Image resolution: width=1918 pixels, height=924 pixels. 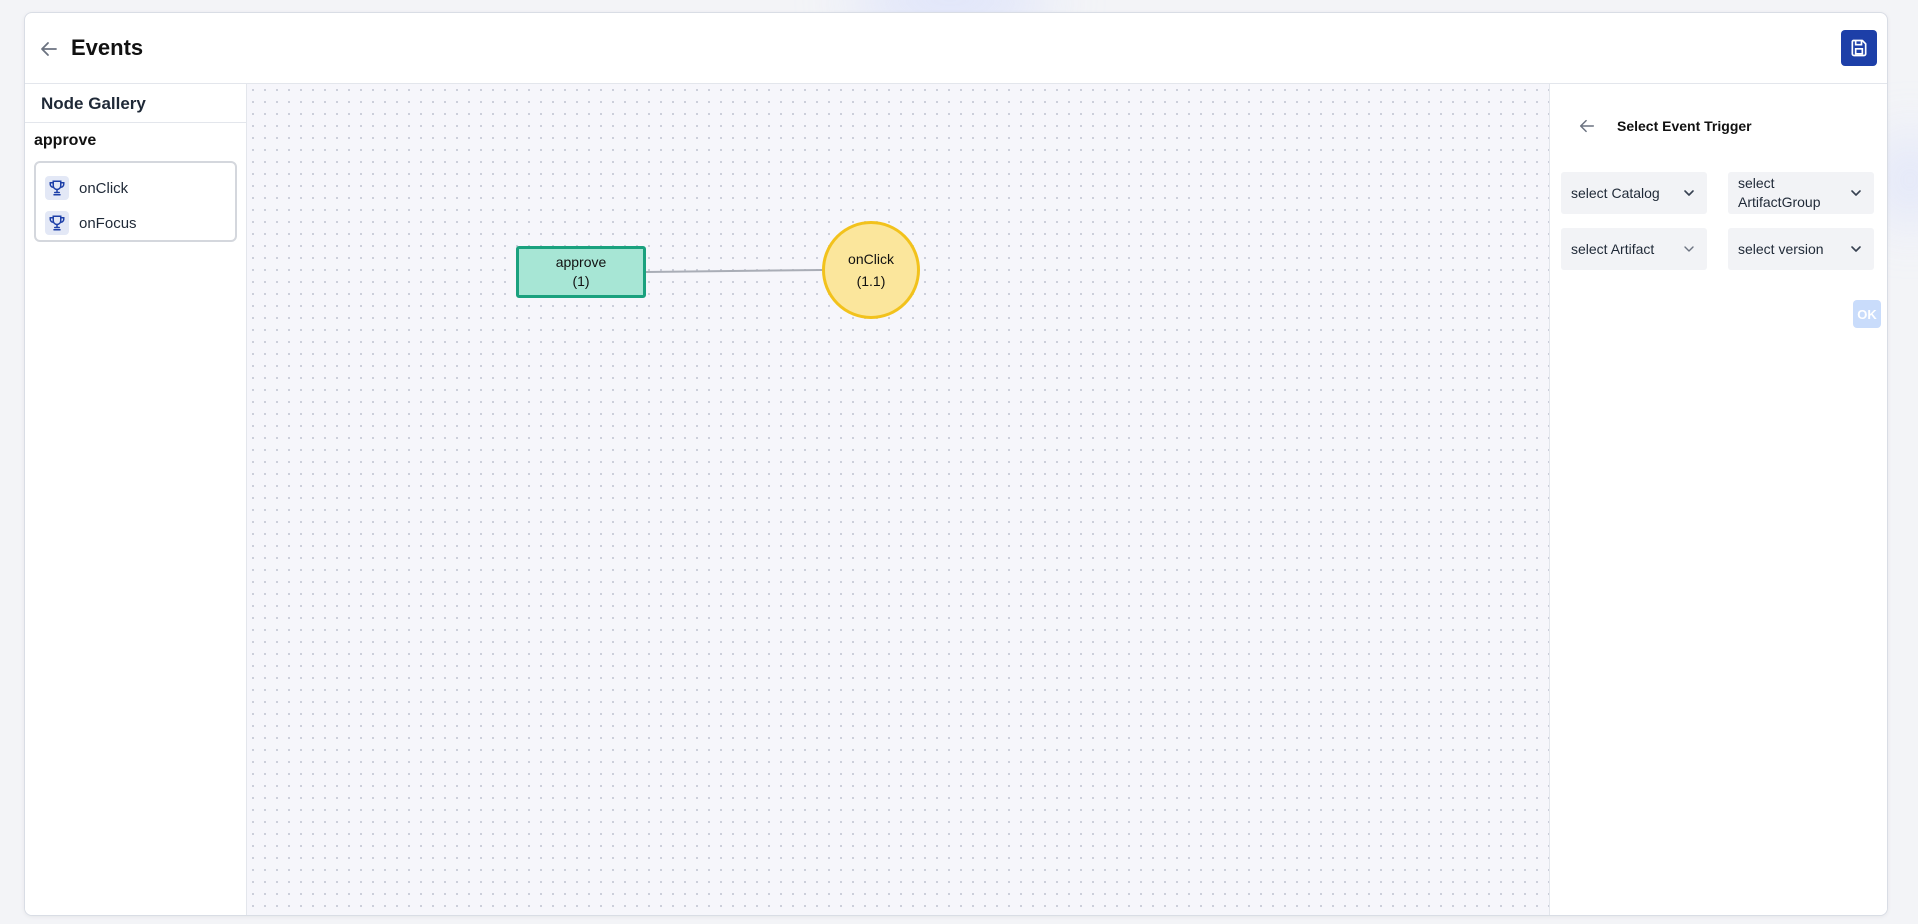 What do you see at coordinates (1867, 314) in the screenshot?
I see `ok-button: OK` at bounding box center [1867, 314].